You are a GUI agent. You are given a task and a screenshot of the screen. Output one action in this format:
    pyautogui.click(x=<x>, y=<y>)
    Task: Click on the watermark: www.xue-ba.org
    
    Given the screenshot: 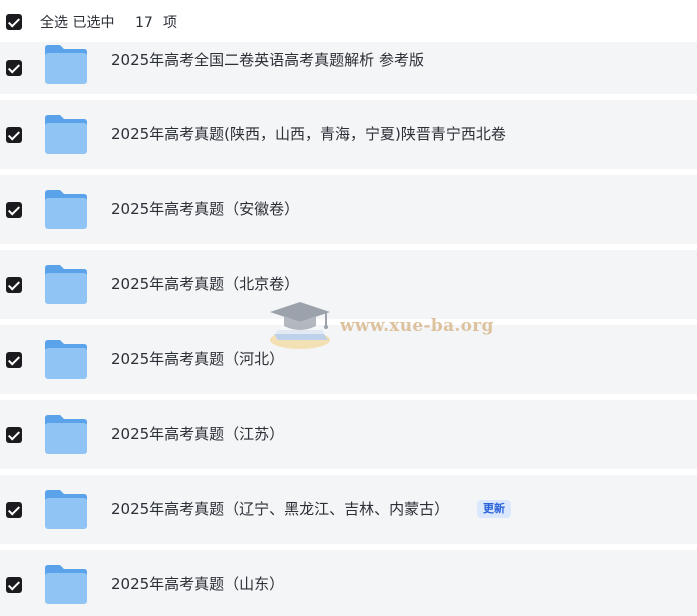 What is the action you would take?
    pyautogui.click(x=383, y=327)
    